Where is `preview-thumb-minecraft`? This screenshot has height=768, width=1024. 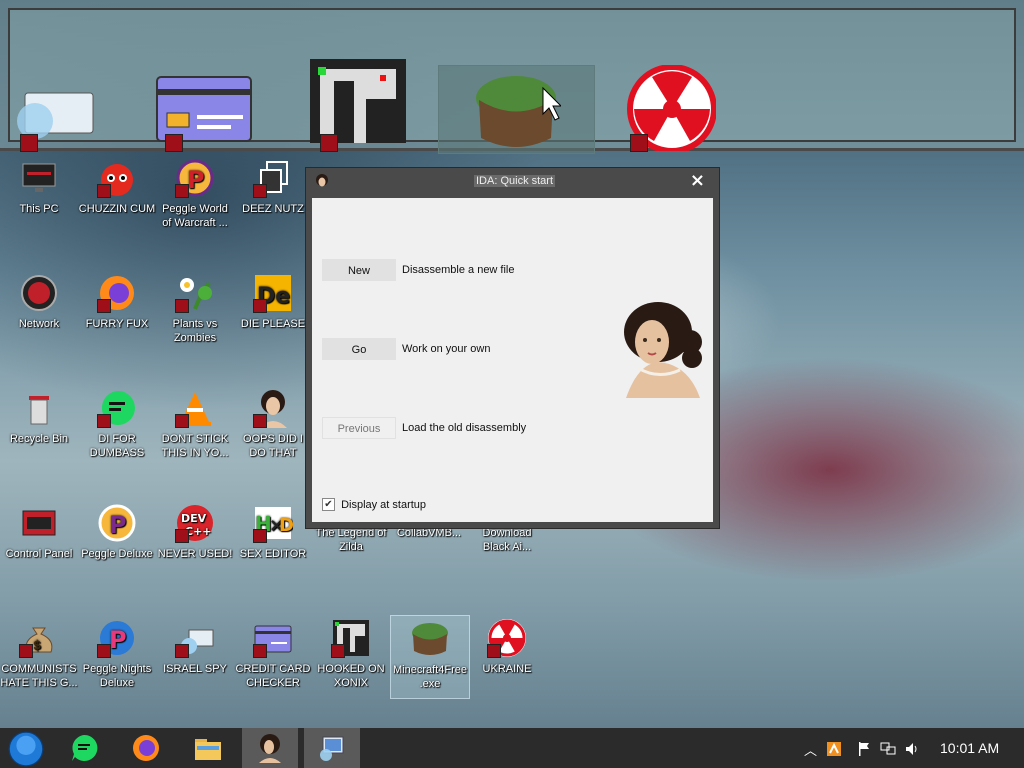
preview-thumb-minecraft is located at coordinates (516, 109).